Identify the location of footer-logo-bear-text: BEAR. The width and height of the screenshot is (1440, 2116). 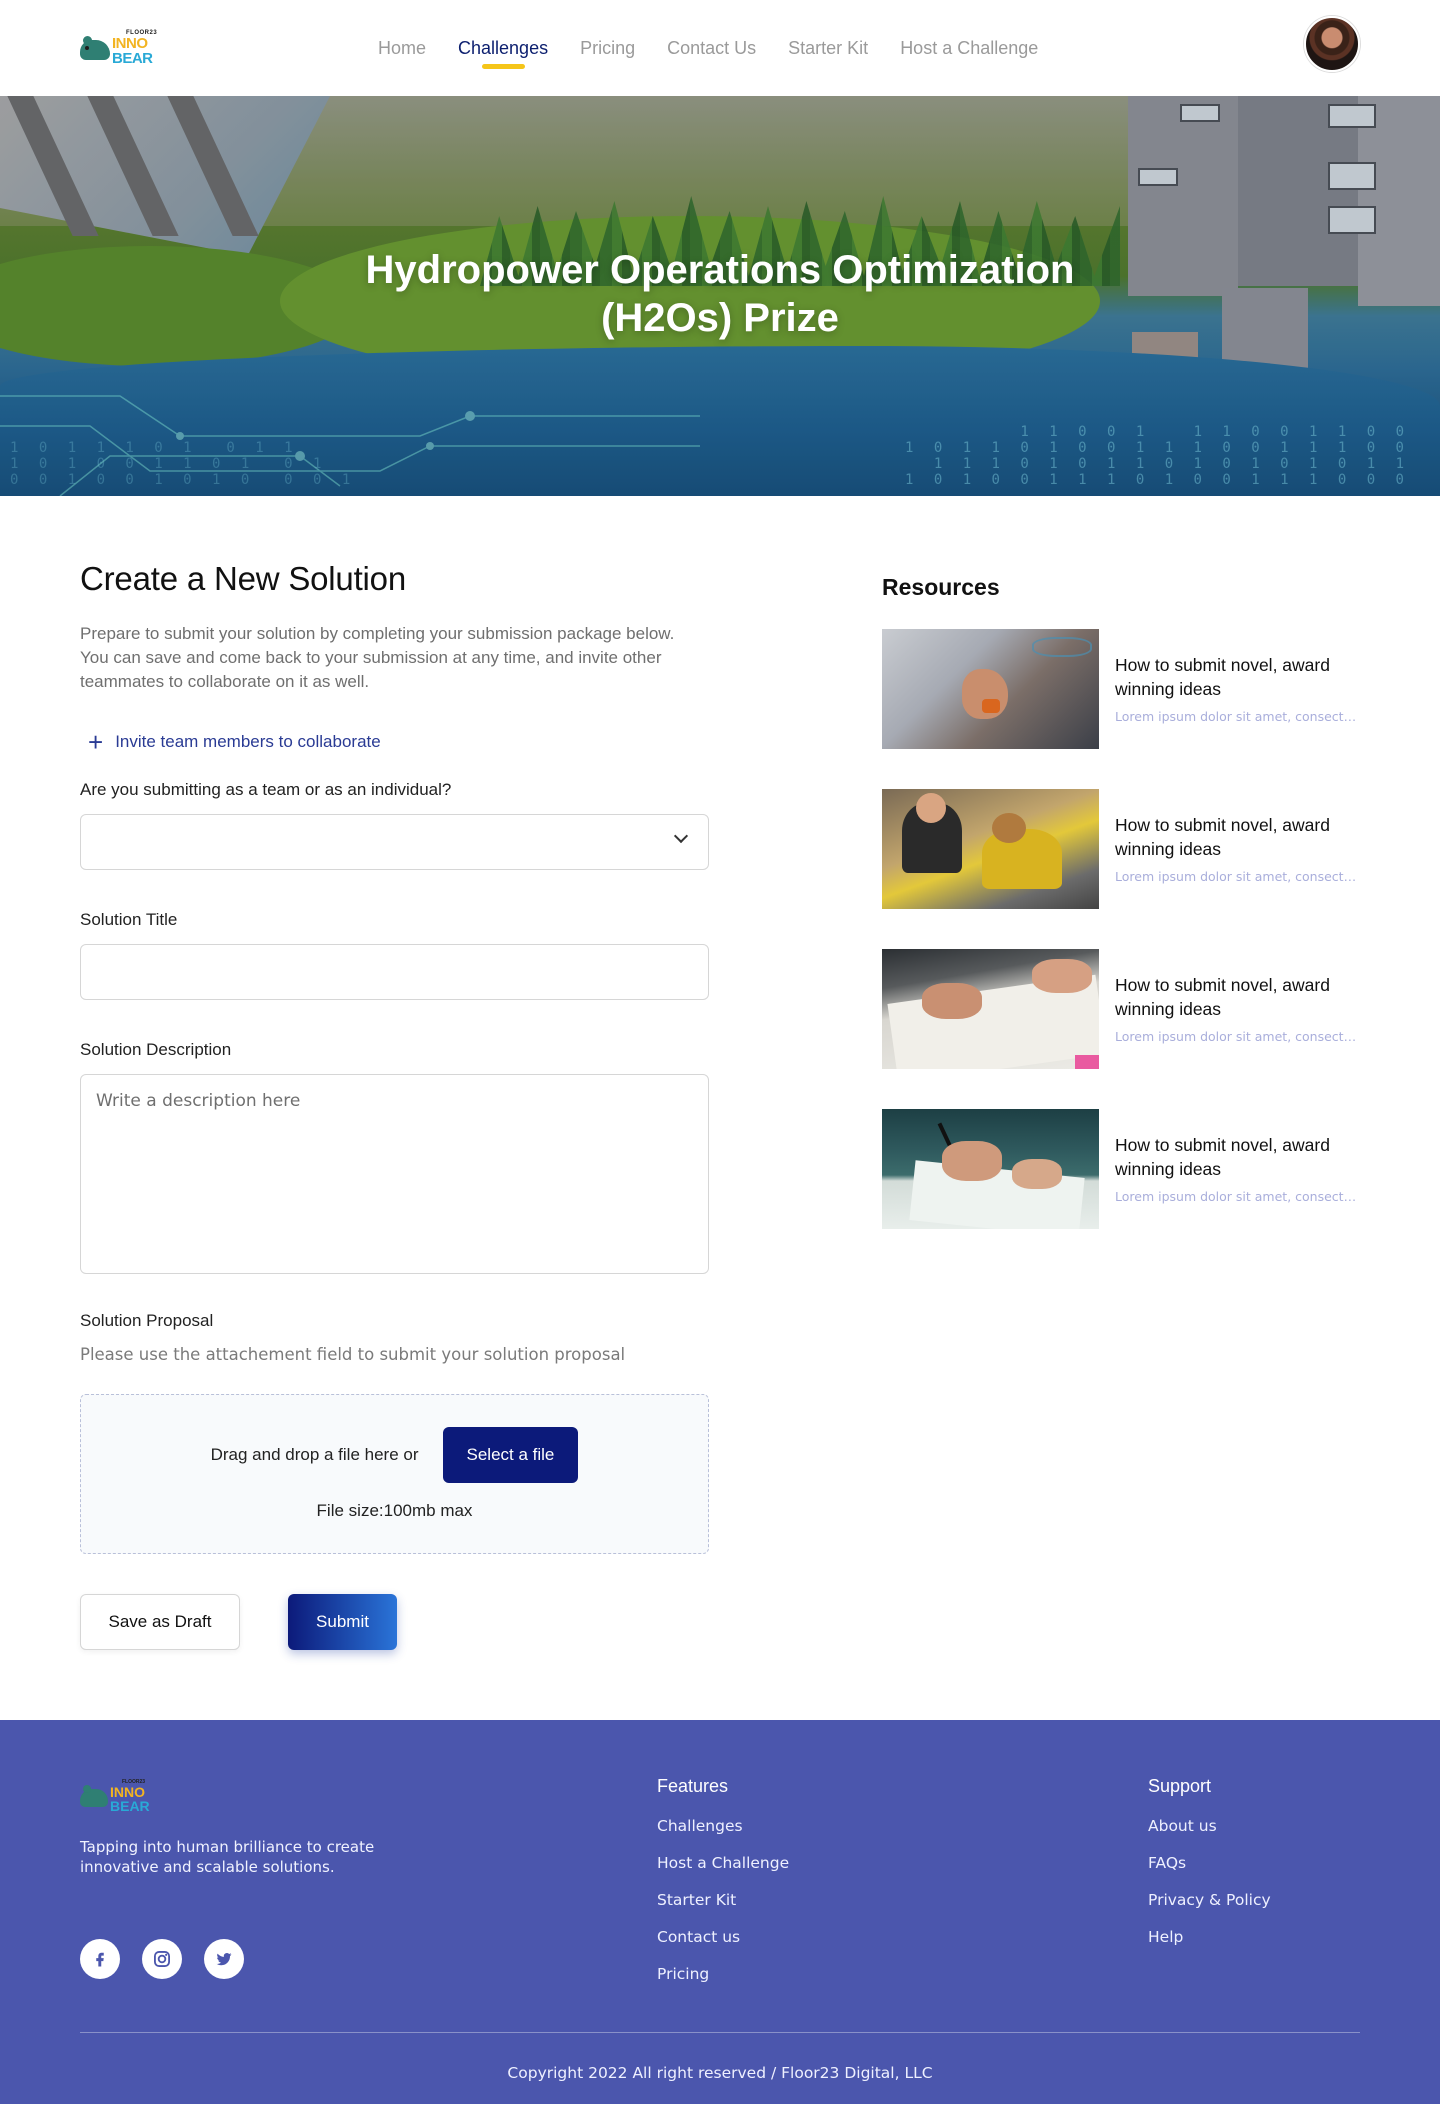
(130, 1806).